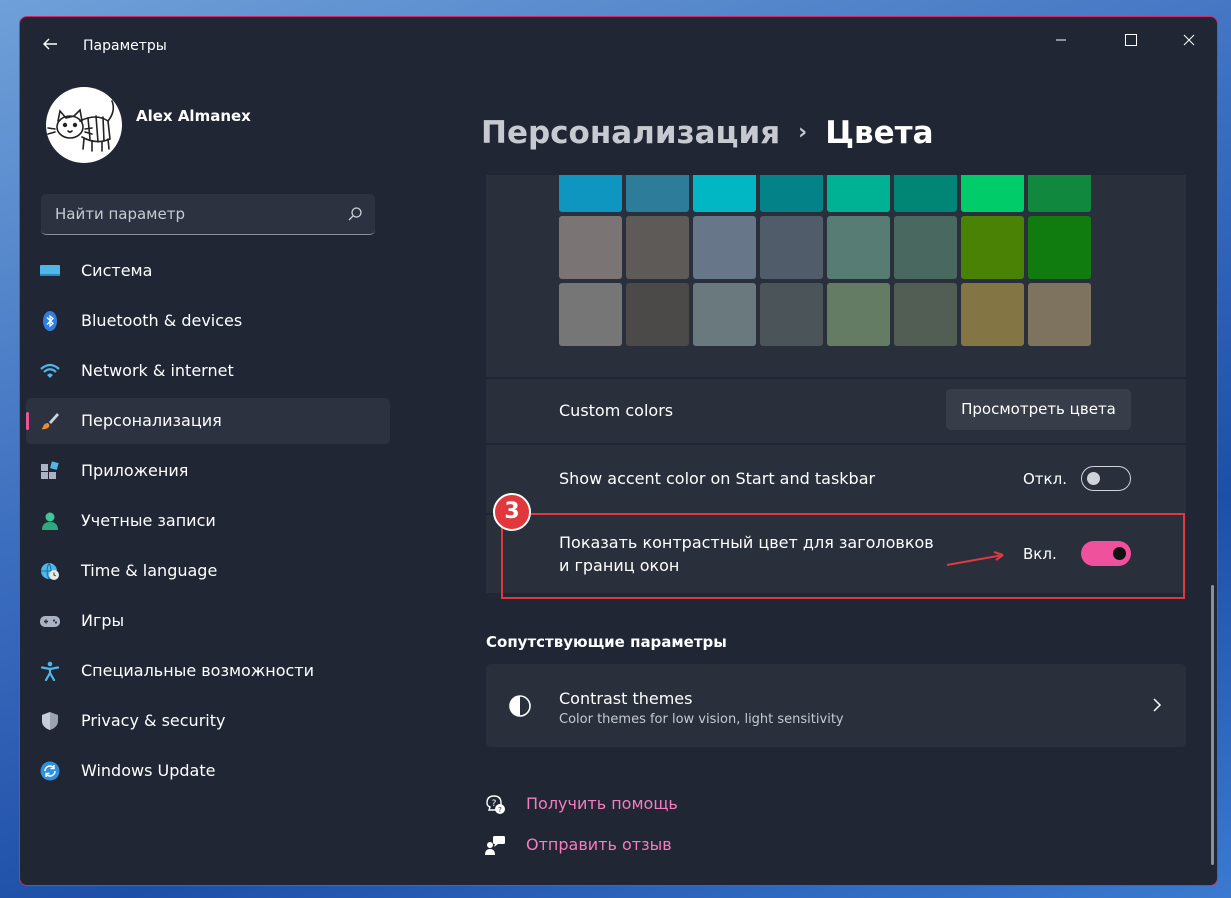 This screenshot has height=898, width=1231. I want to click on maximize-icon, so click(1131, 40).